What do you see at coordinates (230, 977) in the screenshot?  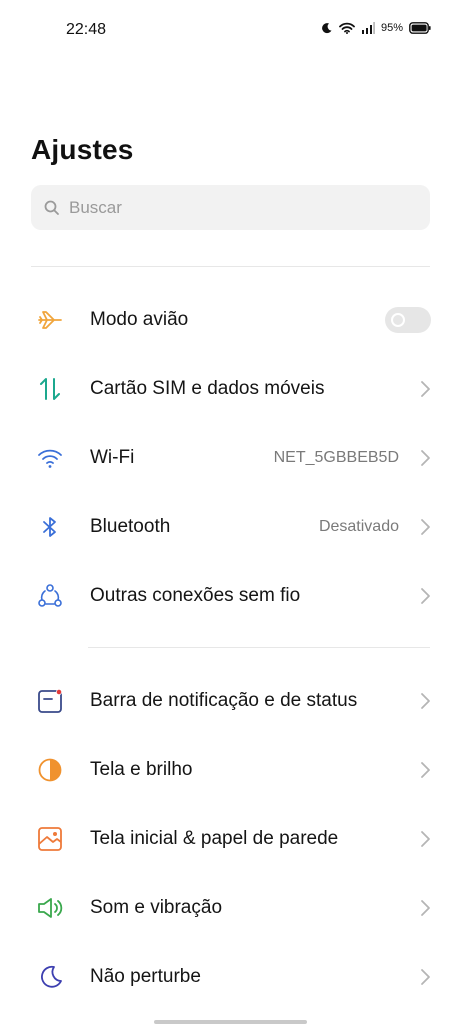 I see `settings-item-do-not-disturb: Não perturbe` at bounding box center [230, 977].